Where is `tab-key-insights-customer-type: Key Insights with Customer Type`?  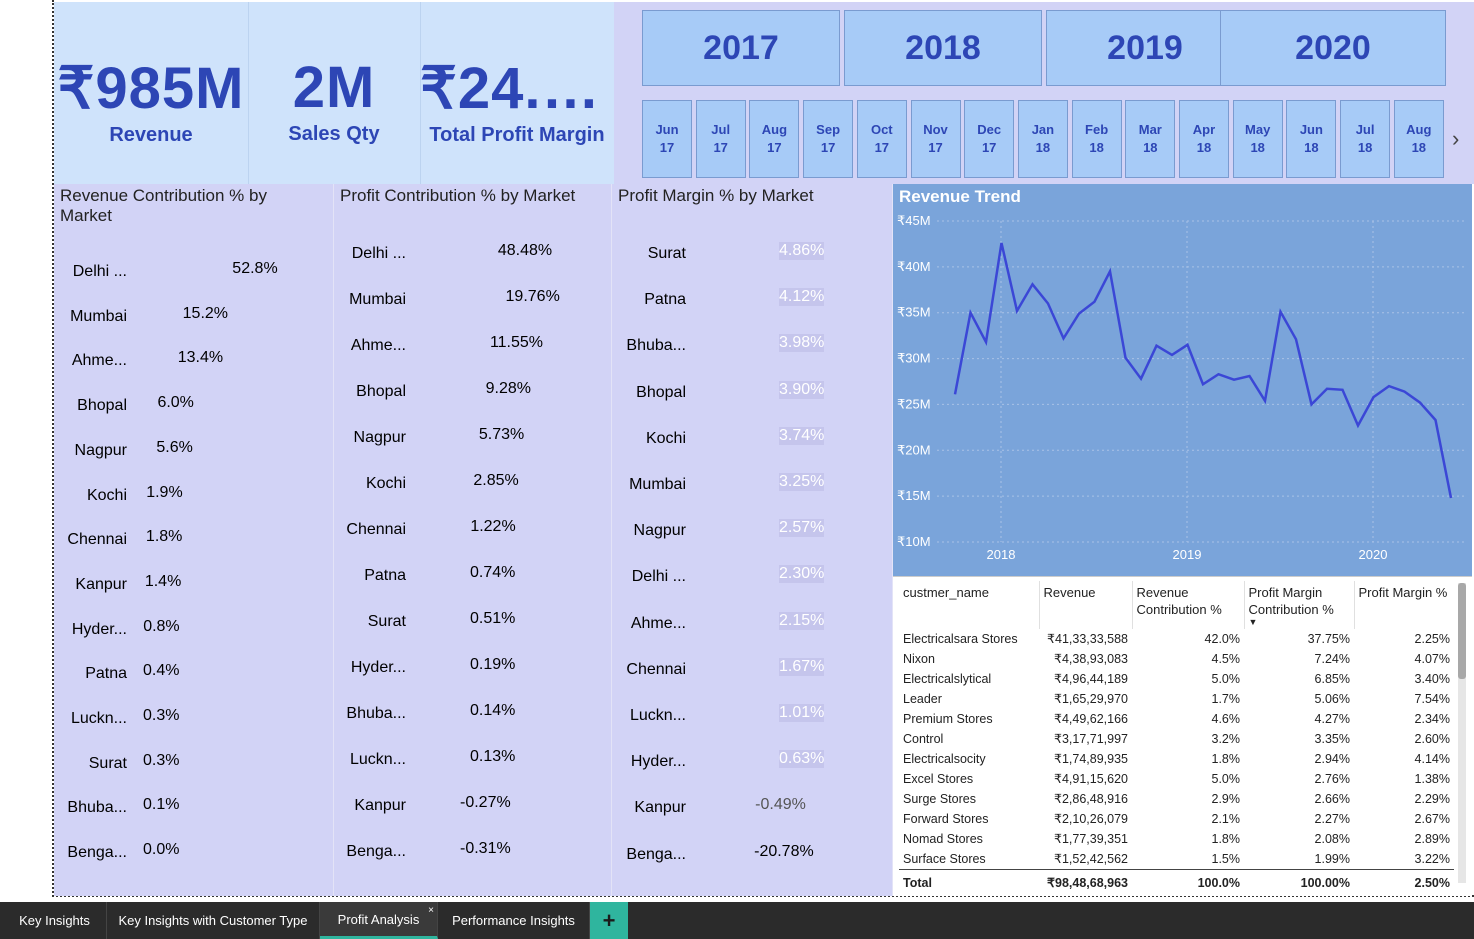
tab-key-insights-customer-type: Key Insights with Customer Type is located at coordinates (213, 920).